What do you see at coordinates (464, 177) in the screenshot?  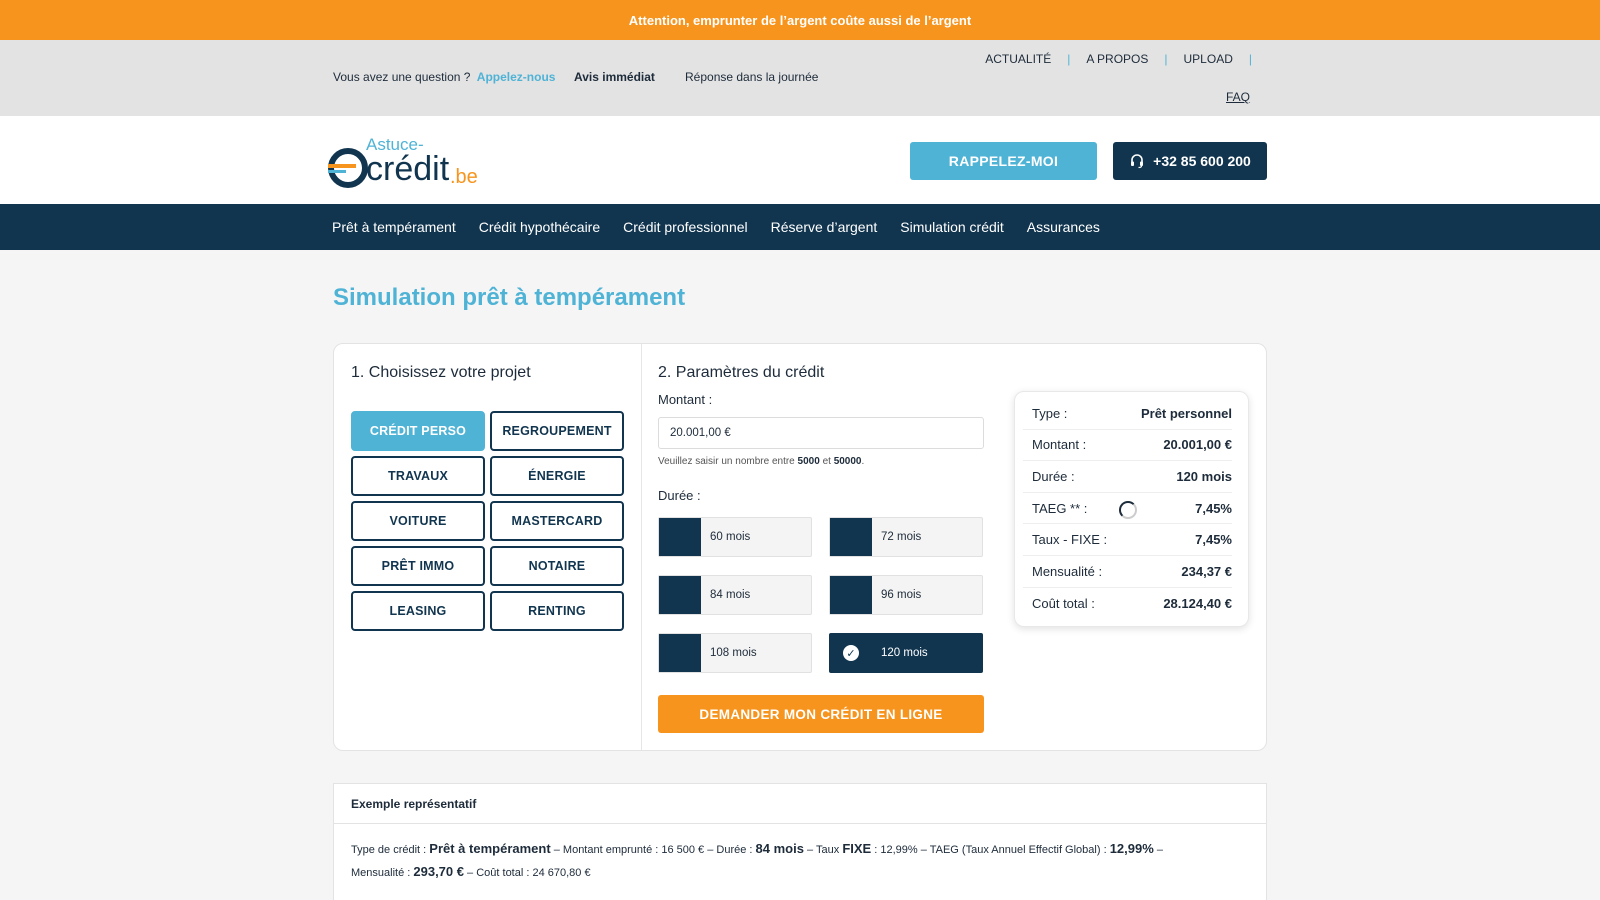 I see `logo-tld-text: .be` at bounding box center [464, 177].